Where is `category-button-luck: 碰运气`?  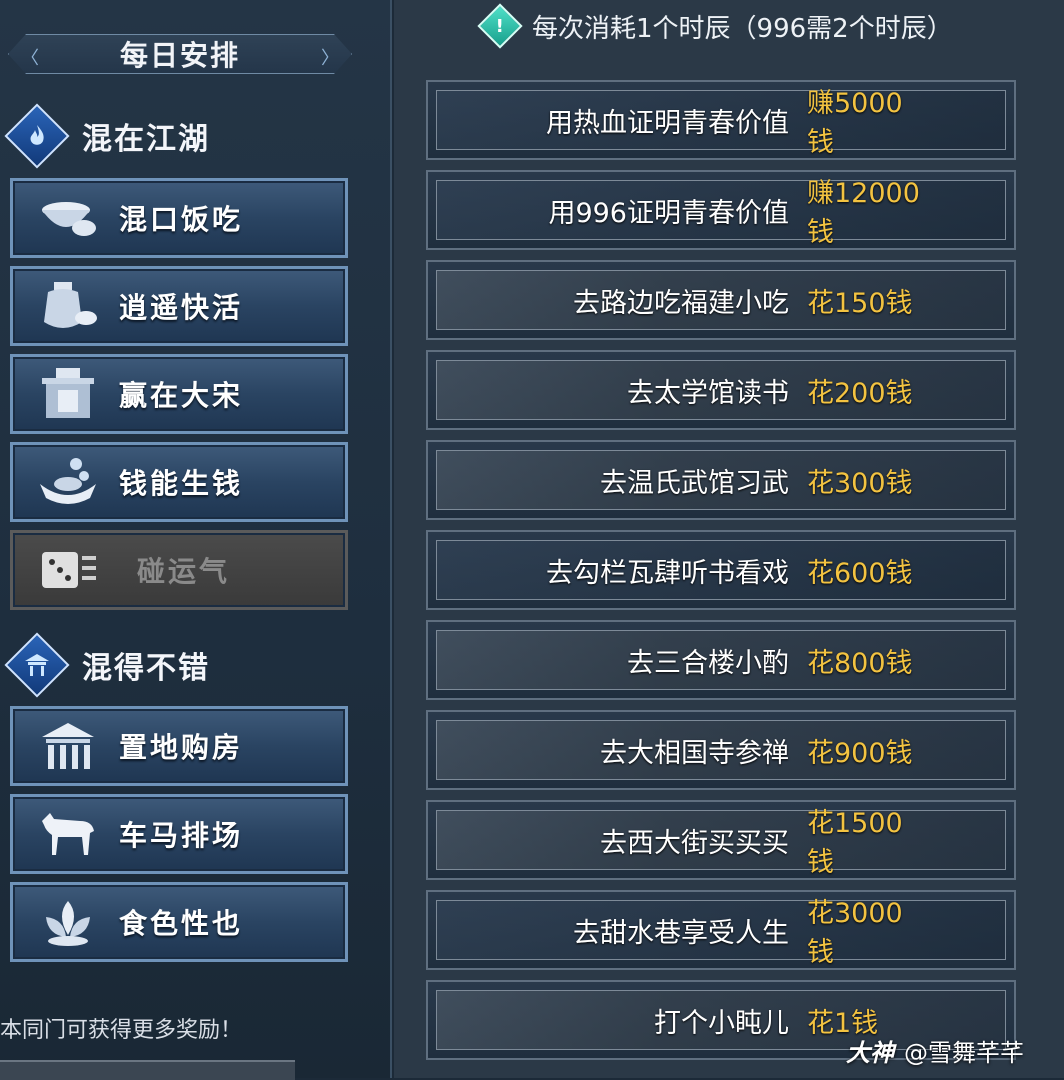 category-button-luck: 碰运气 is located at coordinates (179, 570).